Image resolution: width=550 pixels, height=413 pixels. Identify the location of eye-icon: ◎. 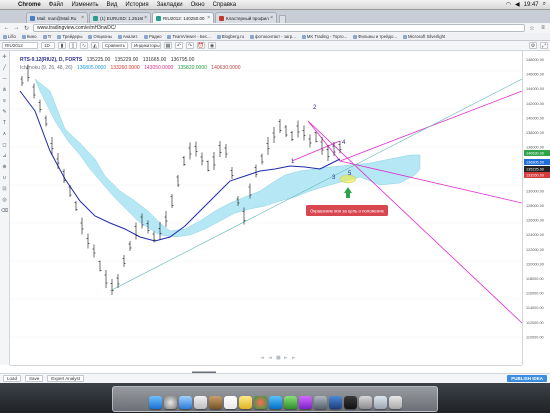
(5, 200).